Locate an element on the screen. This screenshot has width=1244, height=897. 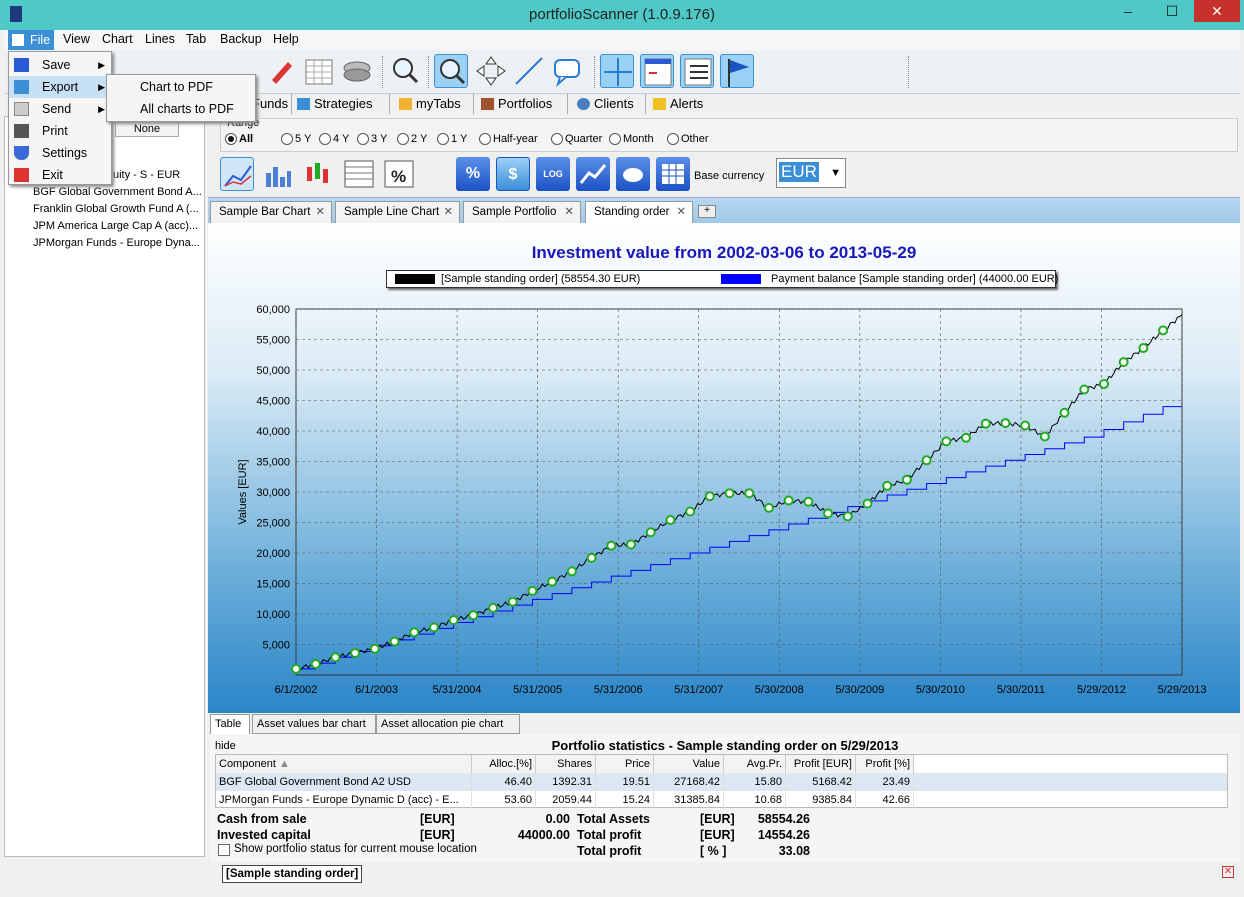
menu-item-chart-to-pdf: Chart to PDF is located at coordinates (181, 87).